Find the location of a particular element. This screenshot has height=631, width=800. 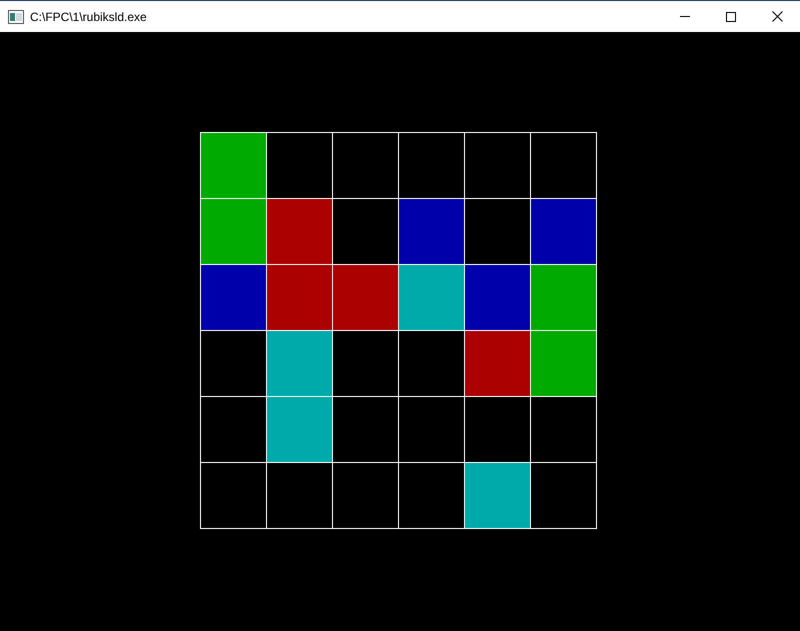

window-title: C:\FPC\1\rubiksld.exe is located at coordinates (88, 17).